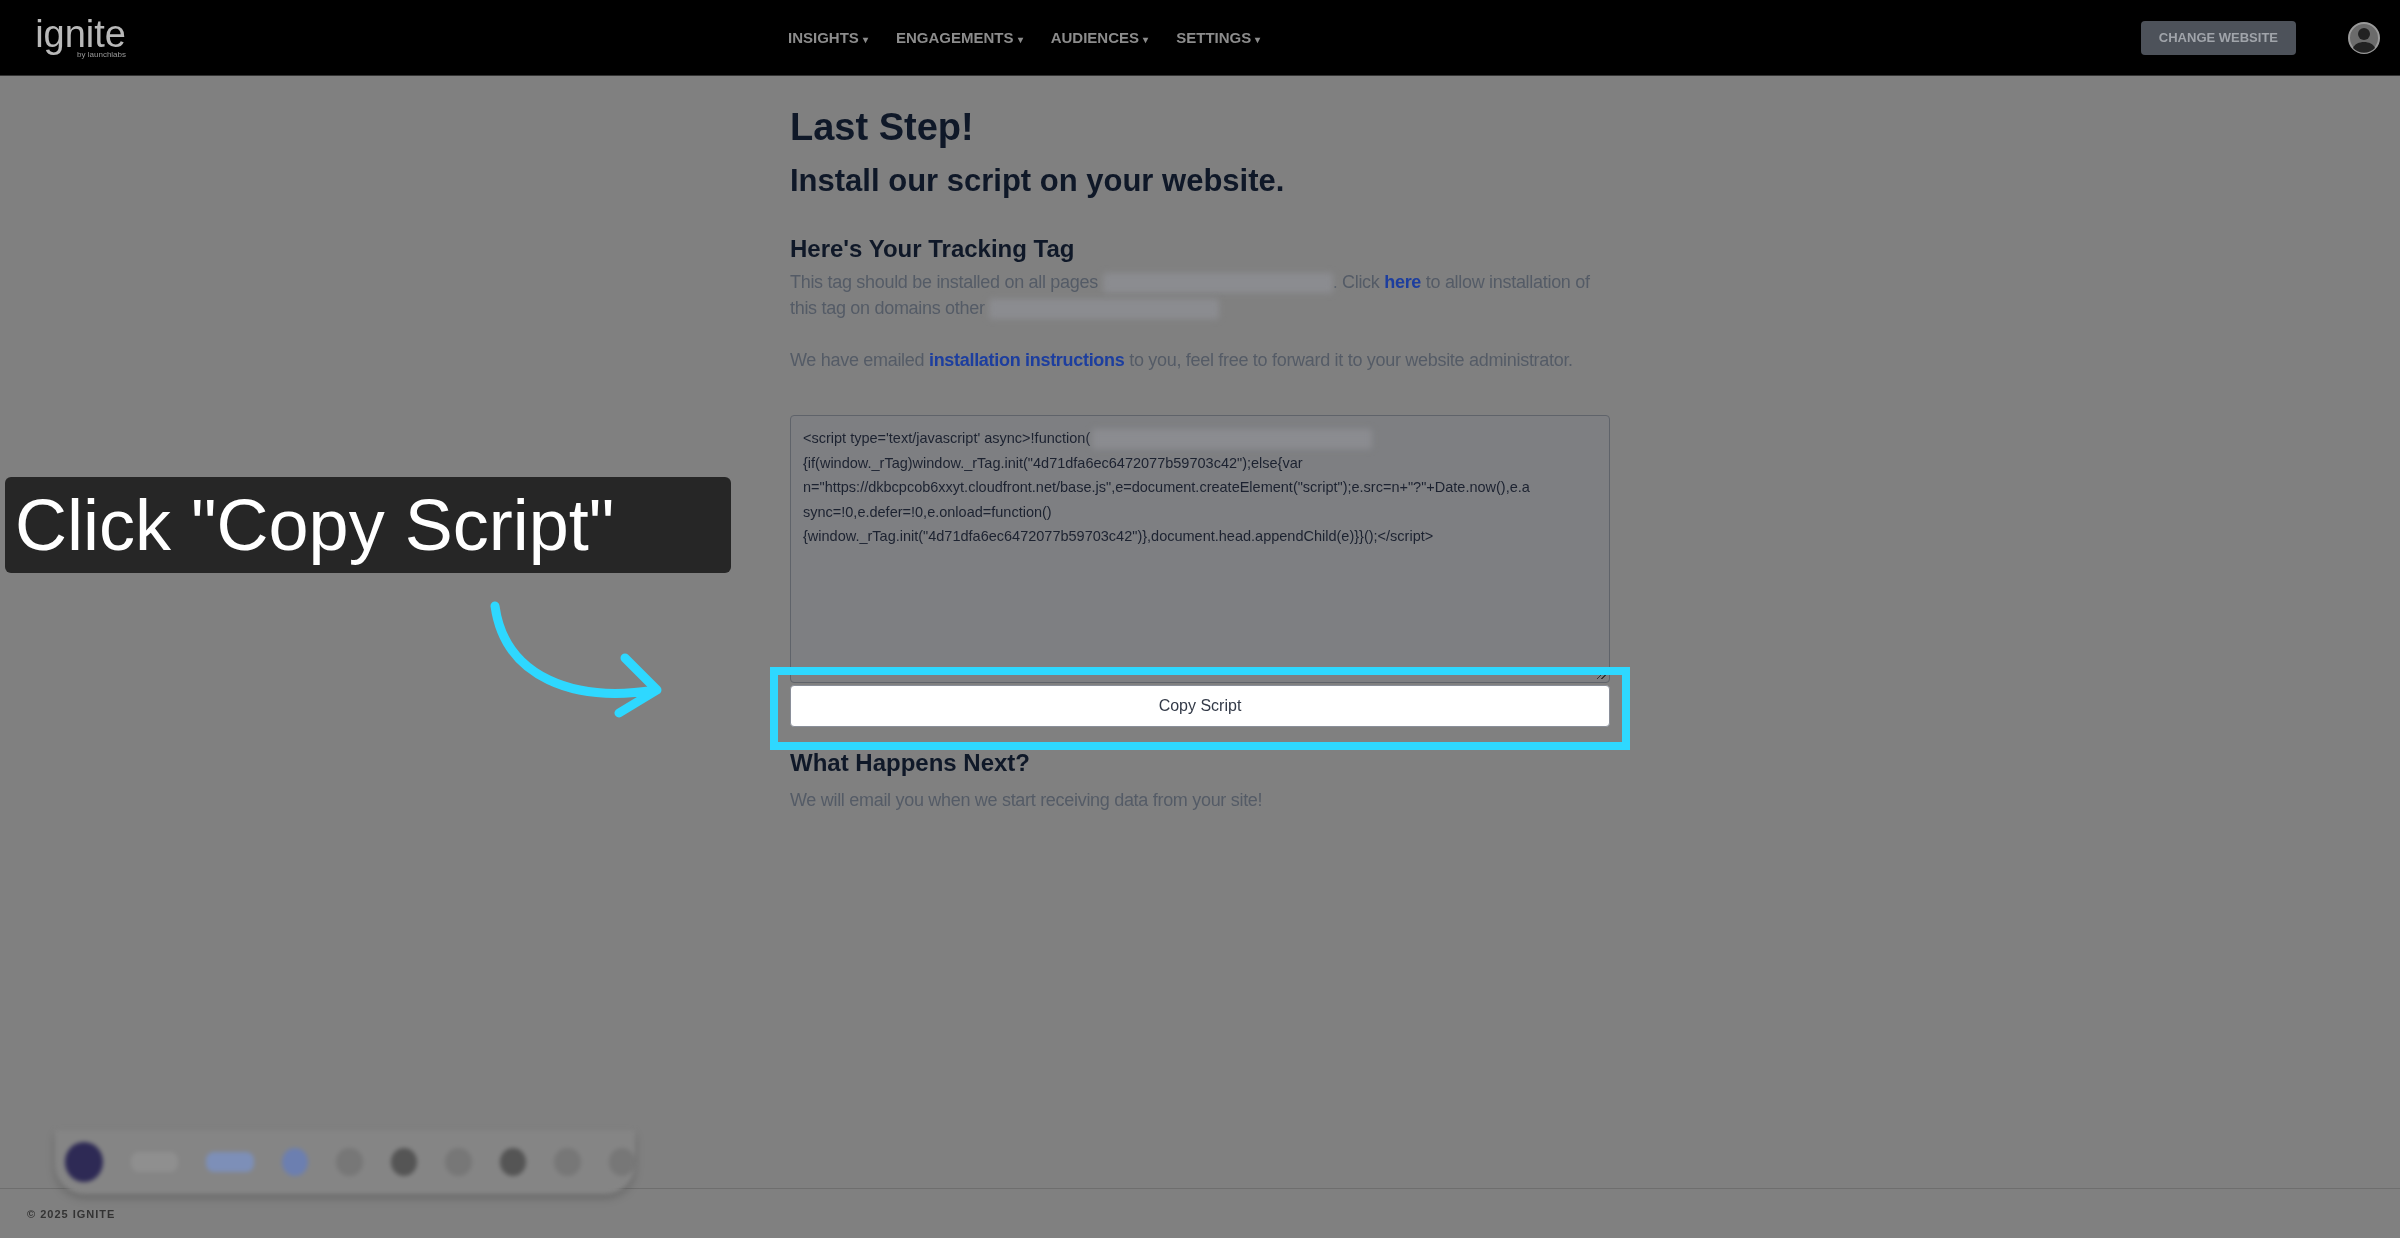  What do you see at coordinates (1038, 181) in the screenshot?
I see `page-subtitle: Install our script on your website.` at bounding box center [1038, 181].